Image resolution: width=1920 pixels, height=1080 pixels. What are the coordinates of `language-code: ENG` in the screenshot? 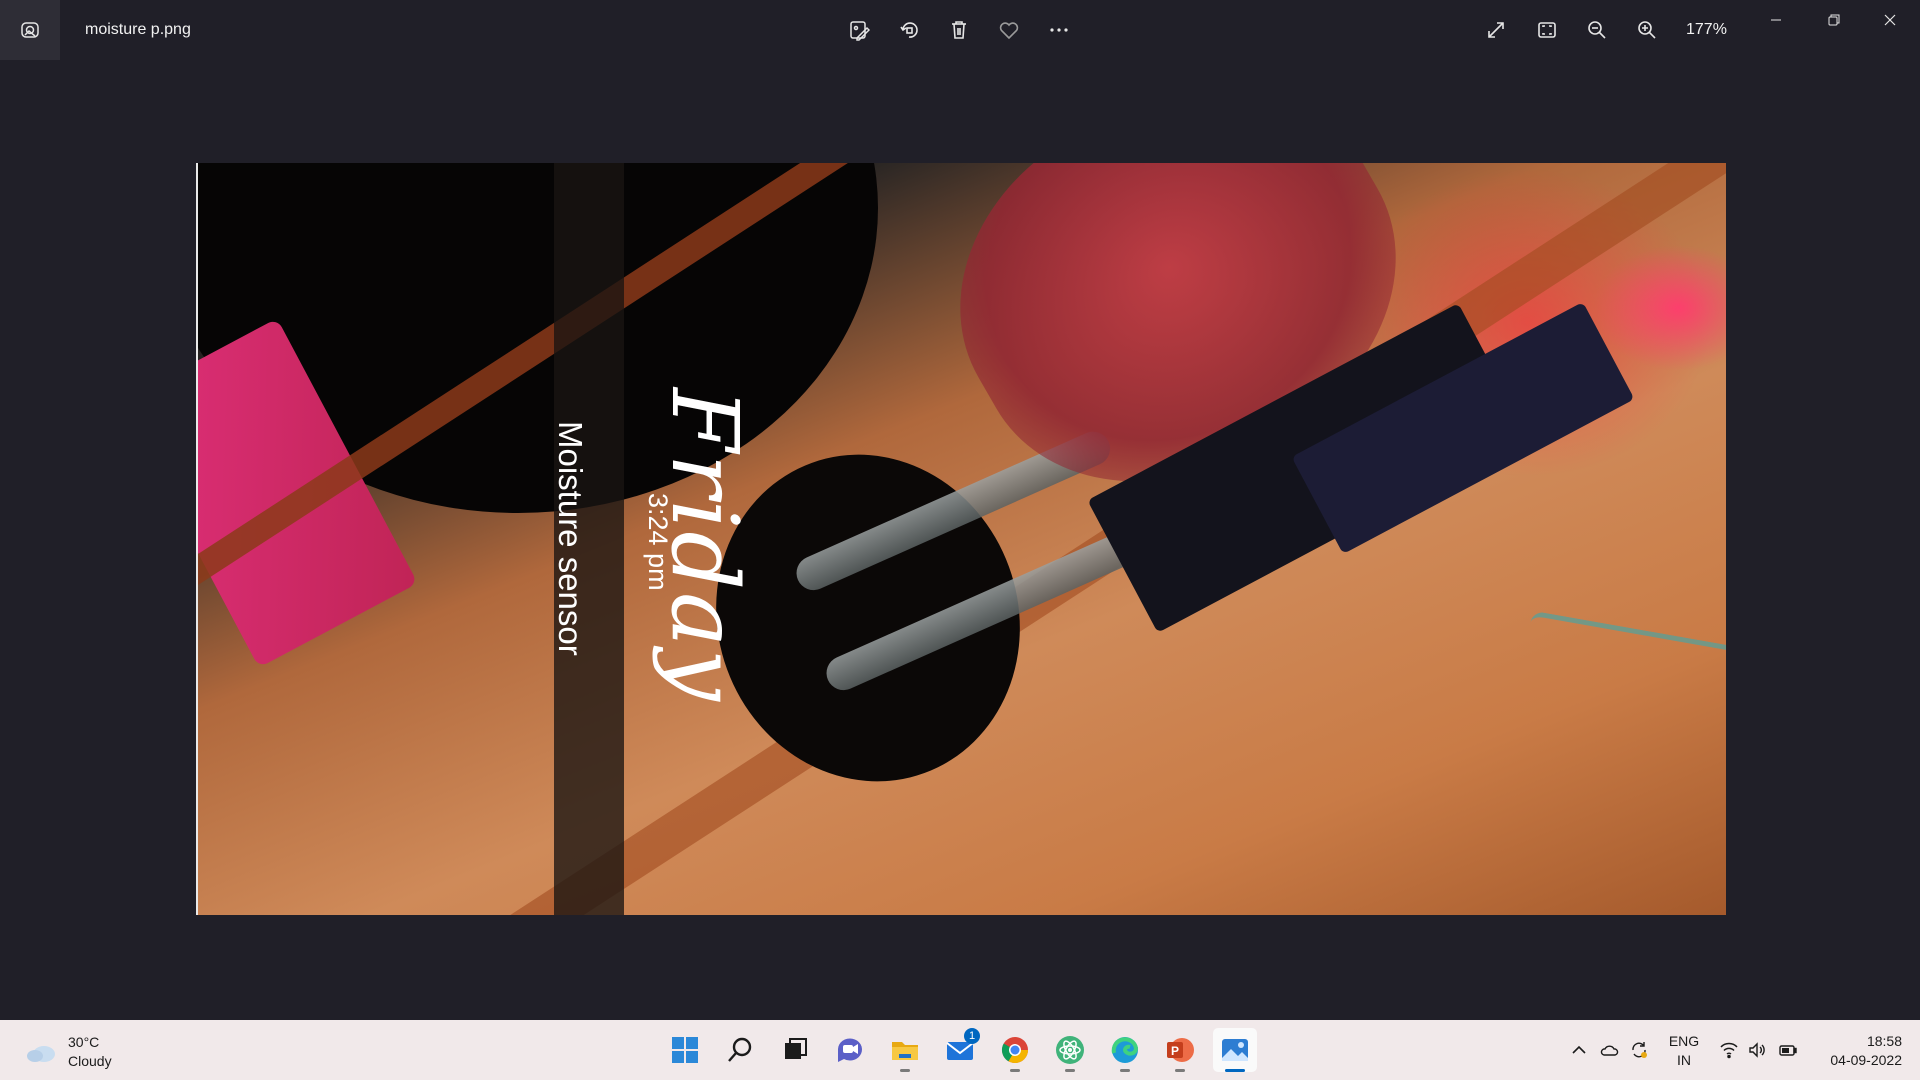 It's located at (1684, 1041).